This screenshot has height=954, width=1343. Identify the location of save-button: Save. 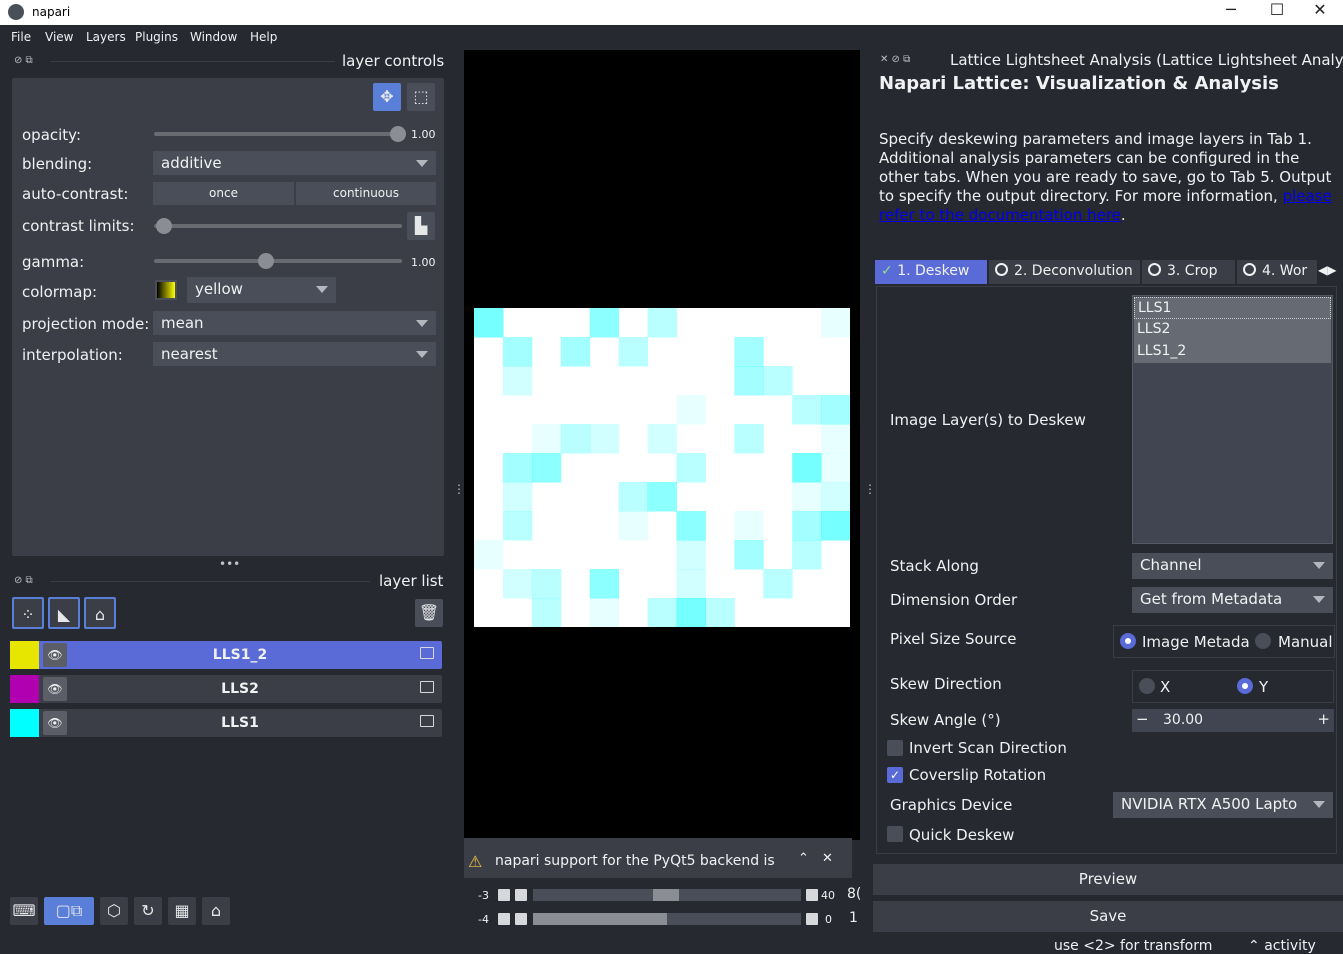
(1108, 916).